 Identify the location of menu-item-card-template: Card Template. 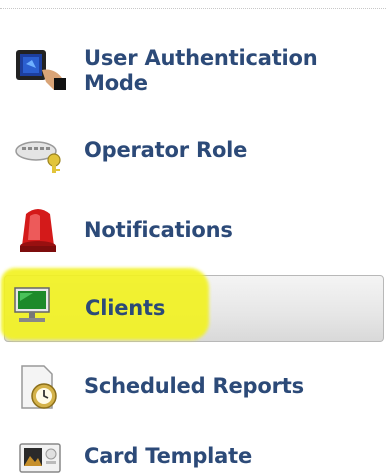
(193, 456).